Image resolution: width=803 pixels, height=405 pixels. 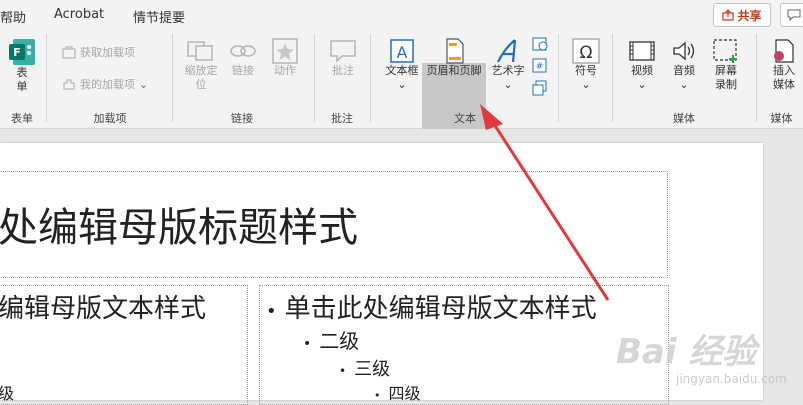 I want to click on arrow-head-icon, so click(x=491, y=117).